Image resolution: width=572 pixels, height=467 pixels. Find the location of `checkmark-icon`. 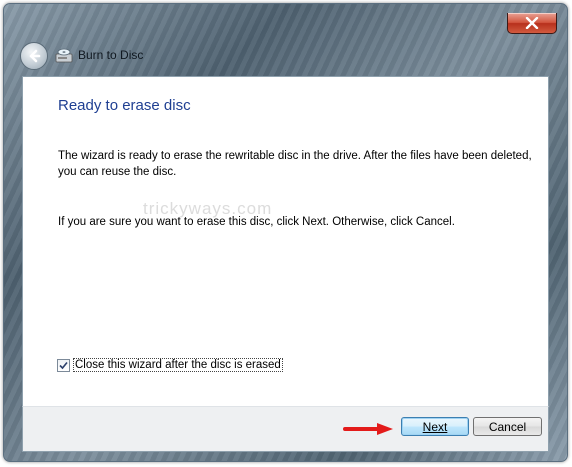

checkmark-icon is located at coordinates (63, 365).